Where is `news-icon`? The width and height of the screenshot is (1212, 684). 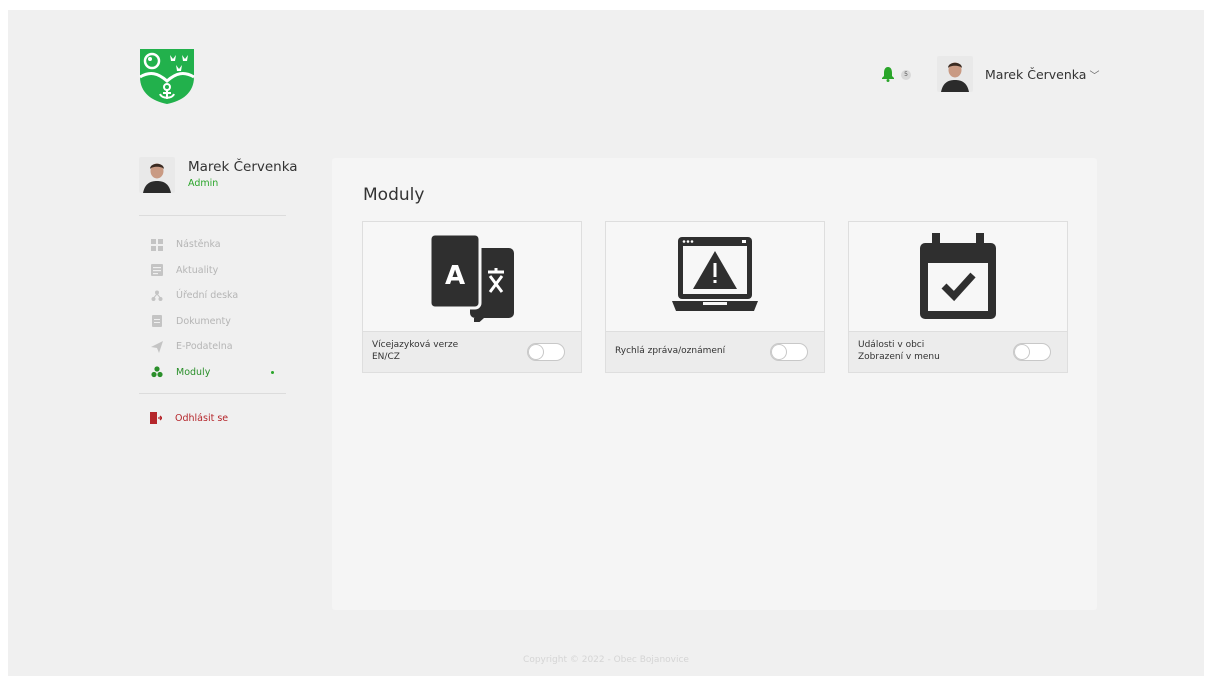 news-icon is located at coordinates (157, 270).